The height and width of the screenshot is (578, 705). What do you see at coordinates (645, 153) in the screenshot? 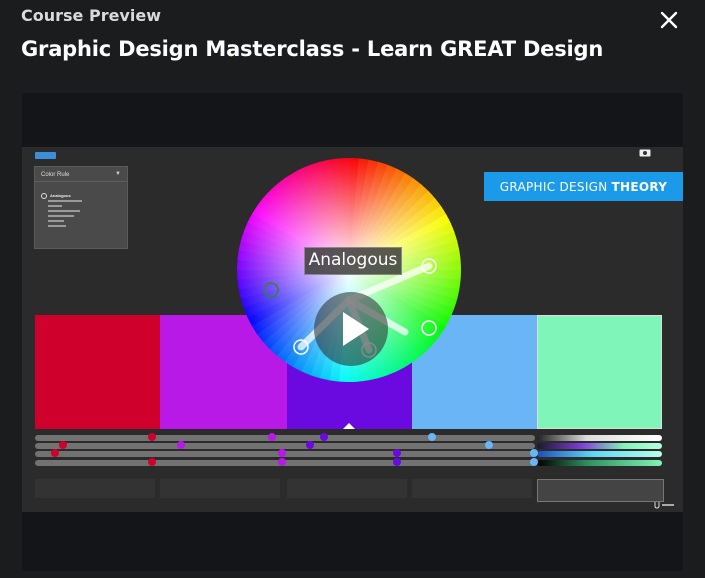
I see `camera-icon` at bounding box center [645, 153].